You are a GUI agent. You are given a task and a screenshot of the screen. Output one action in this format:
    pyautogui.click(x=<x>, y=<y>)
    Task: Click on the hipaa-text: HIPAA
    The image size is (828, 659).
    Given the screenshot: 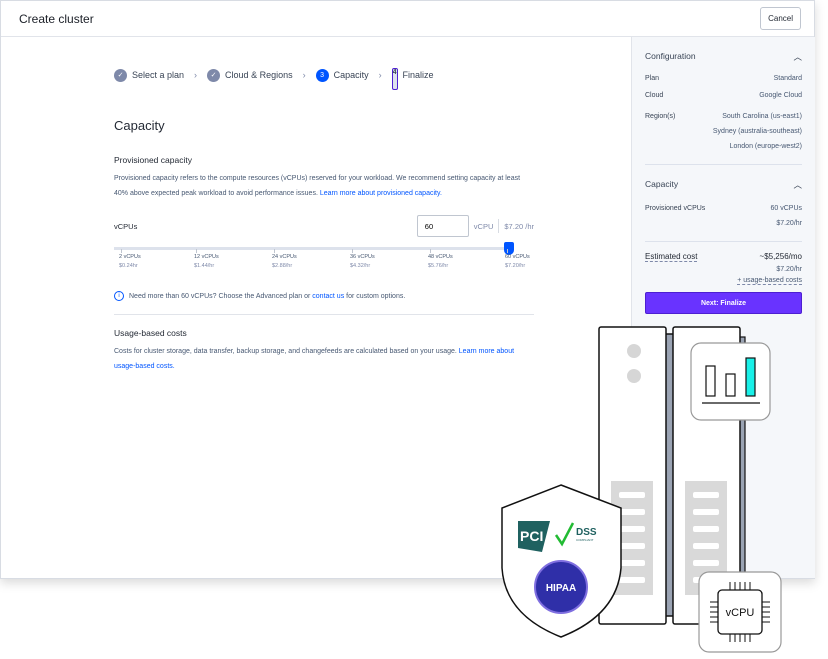 What is the action you would take?
    pyautogui.click(x=561, y=588)
    